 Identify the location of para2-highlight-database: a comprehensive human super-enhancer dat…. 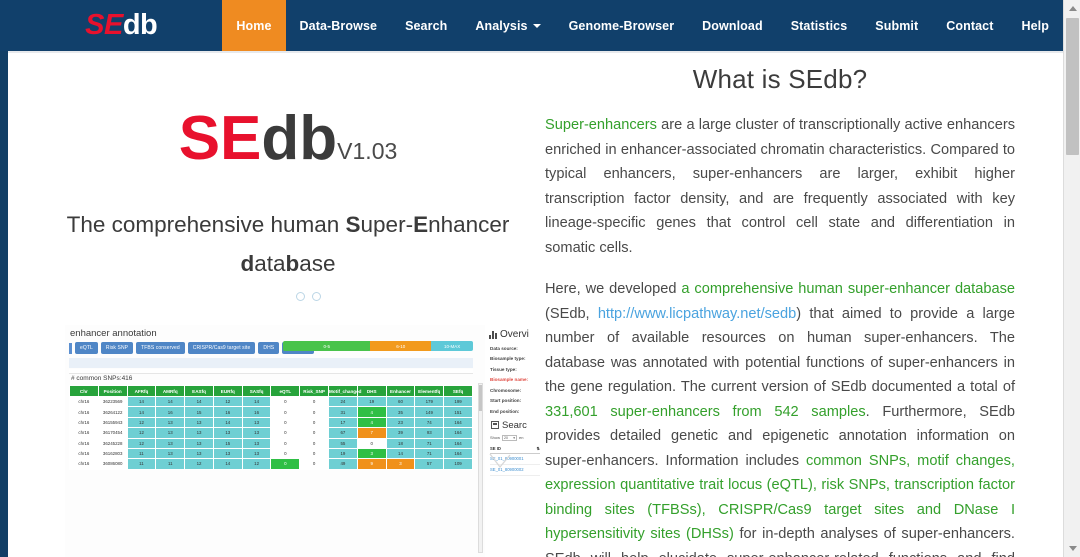
(848, 289).